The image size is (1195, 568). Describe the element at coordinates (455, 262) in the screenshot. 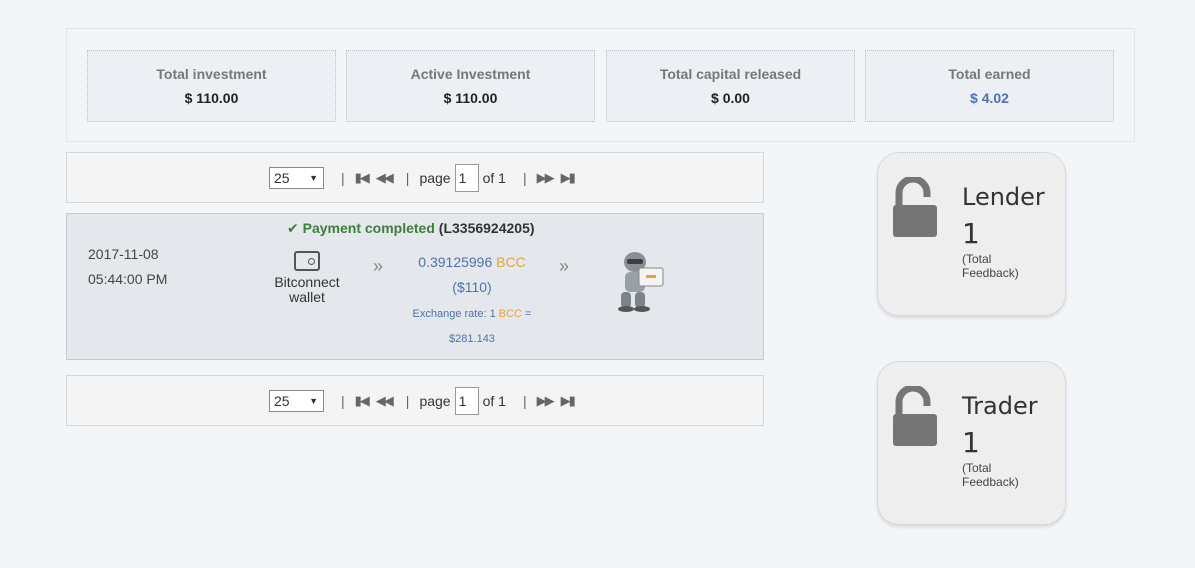

I see `coin-amount: 0.39125996` at that location.